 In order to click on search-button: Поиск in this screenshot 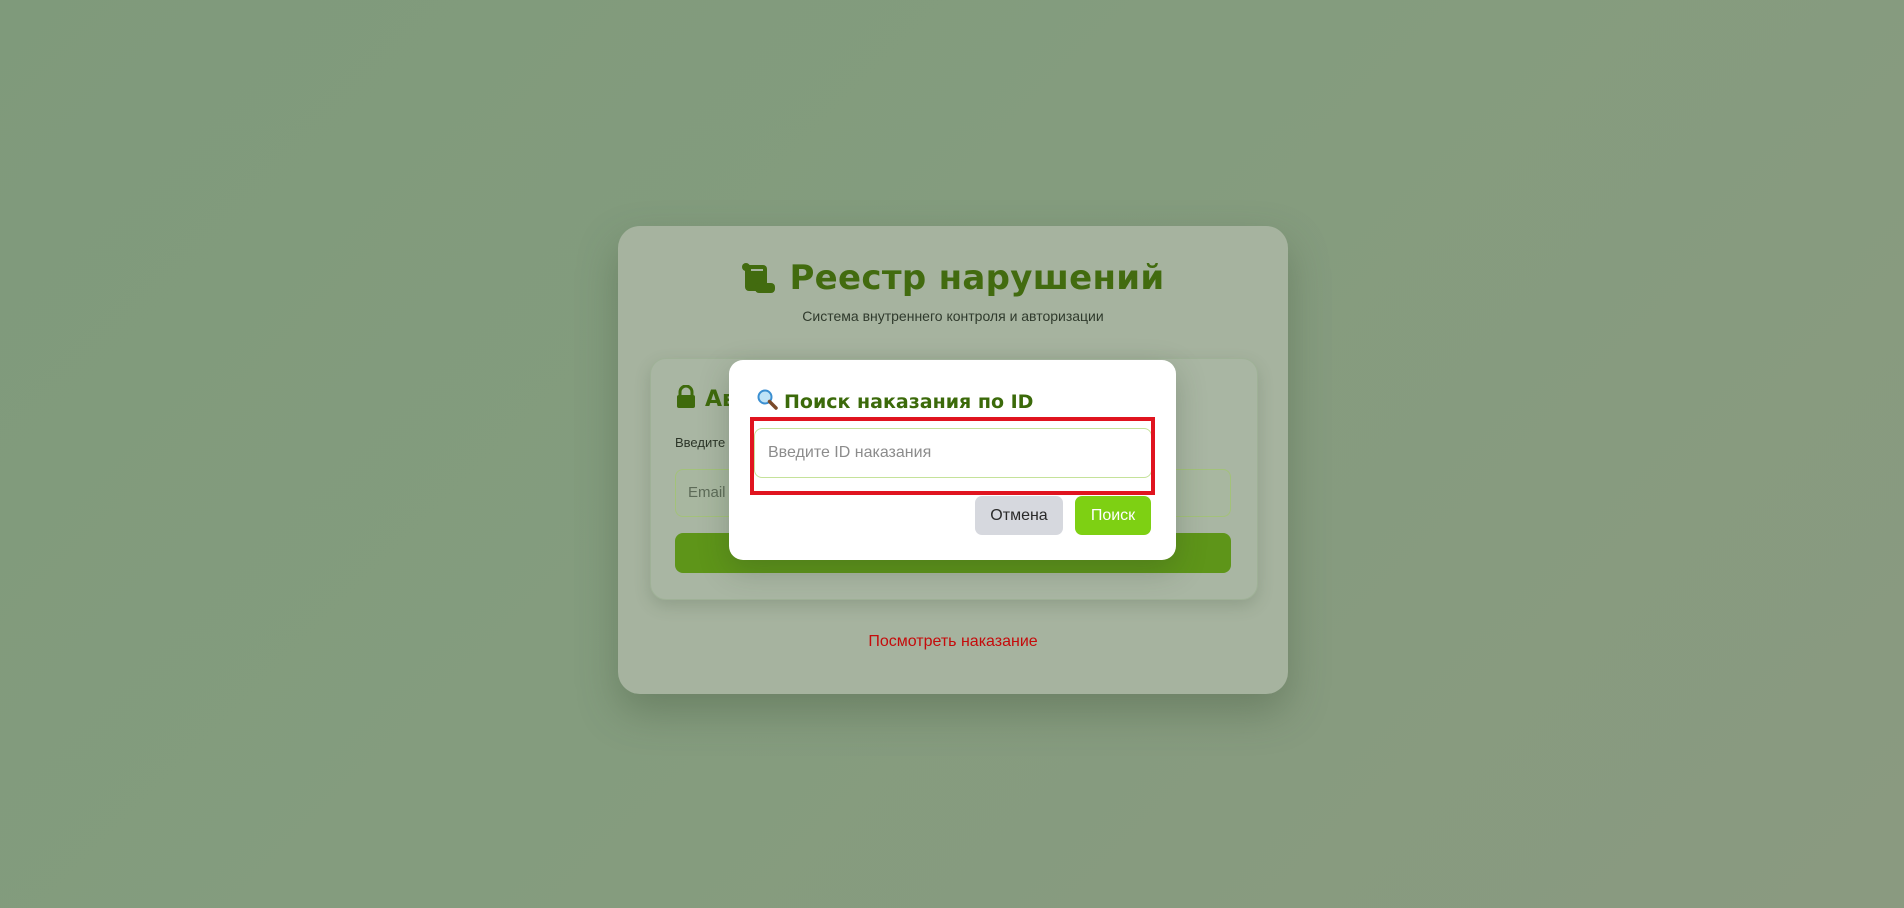, I will do `click(1113, 515)`.